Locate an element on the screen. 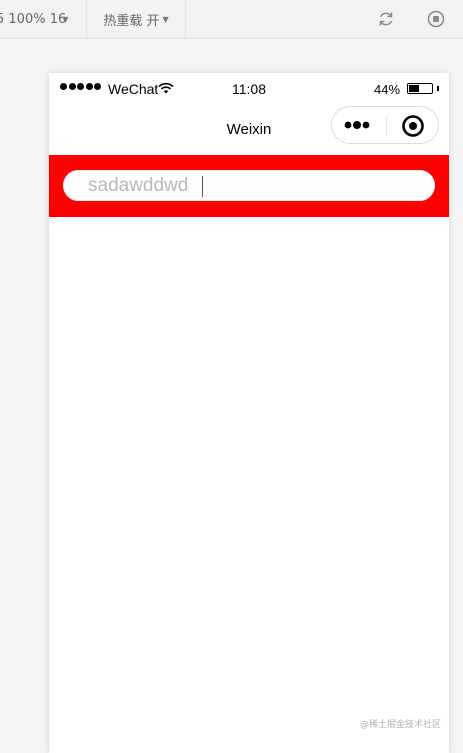 This screenshot has height=753, width=463. more-dots-icon is located at coordinates (359, 125).